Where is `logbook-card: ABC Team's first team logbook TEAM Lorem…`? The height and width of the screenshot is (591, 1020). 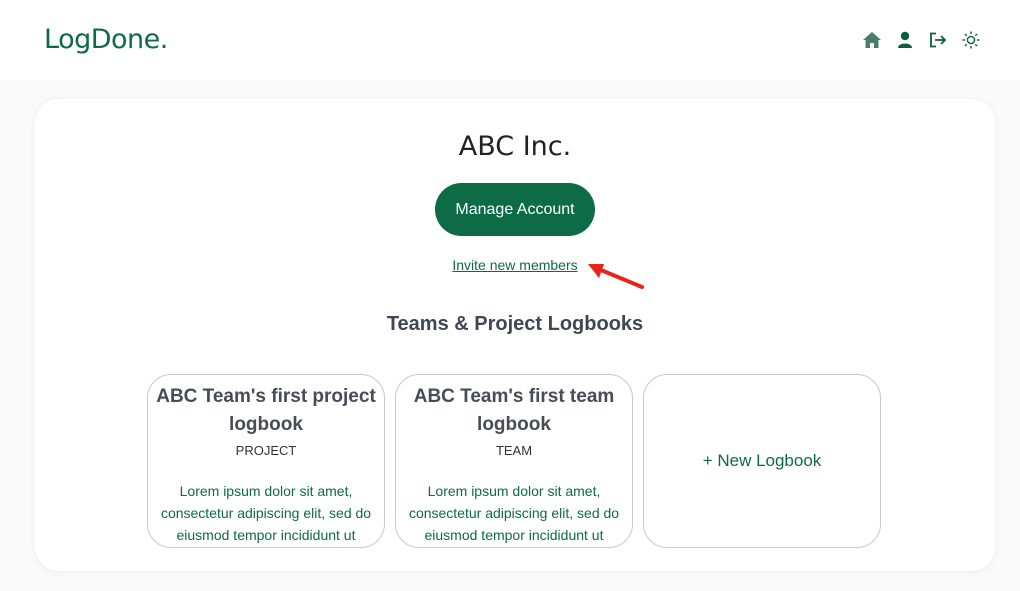 logbook-card: ABC Team's first team logbook TEAM Lorem… is located at coordinates (514, 461).